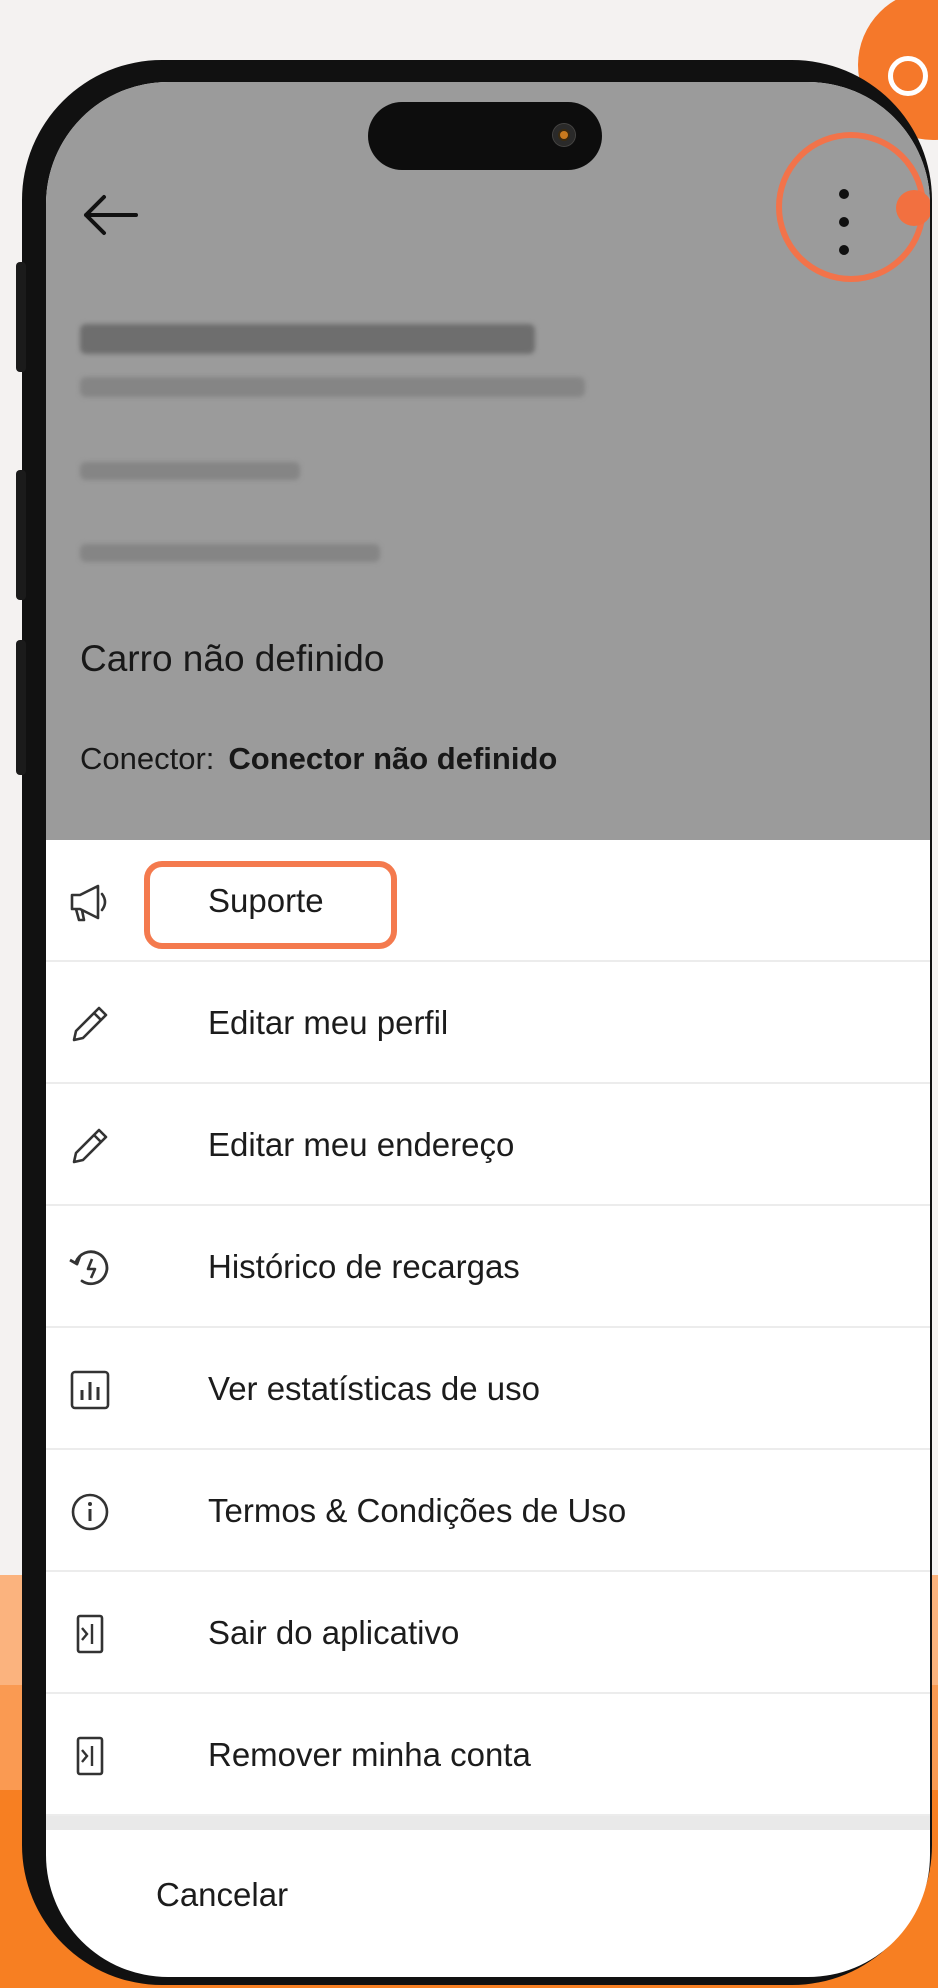  Describe the element at coordinates (364, 1266) in the screenshot. I see `menu-item-label: Histórico de recargas` at that location.